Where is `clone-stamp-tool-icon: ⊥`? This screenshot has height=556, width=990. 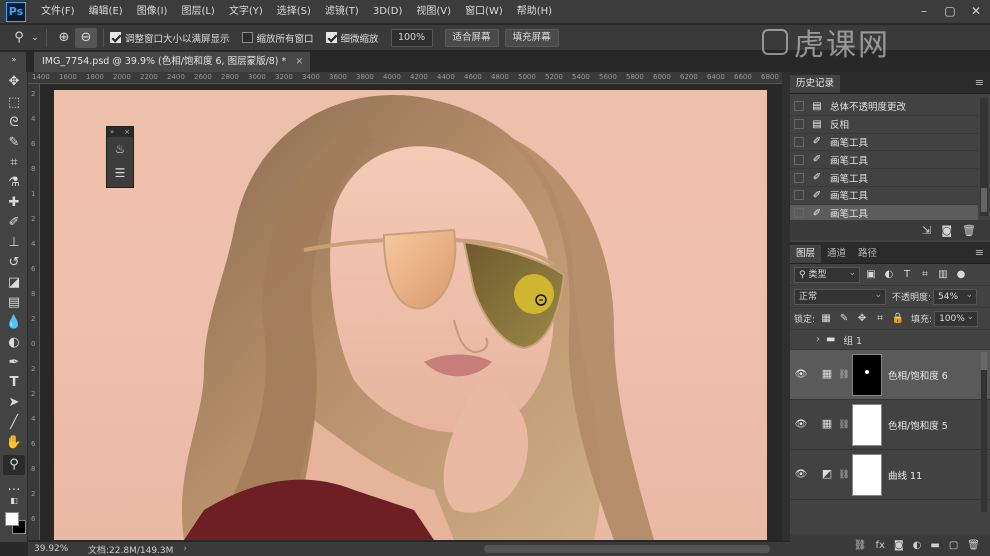 clone-stamp-tool-icon: ⊥ is located at coordinates (14, 243).